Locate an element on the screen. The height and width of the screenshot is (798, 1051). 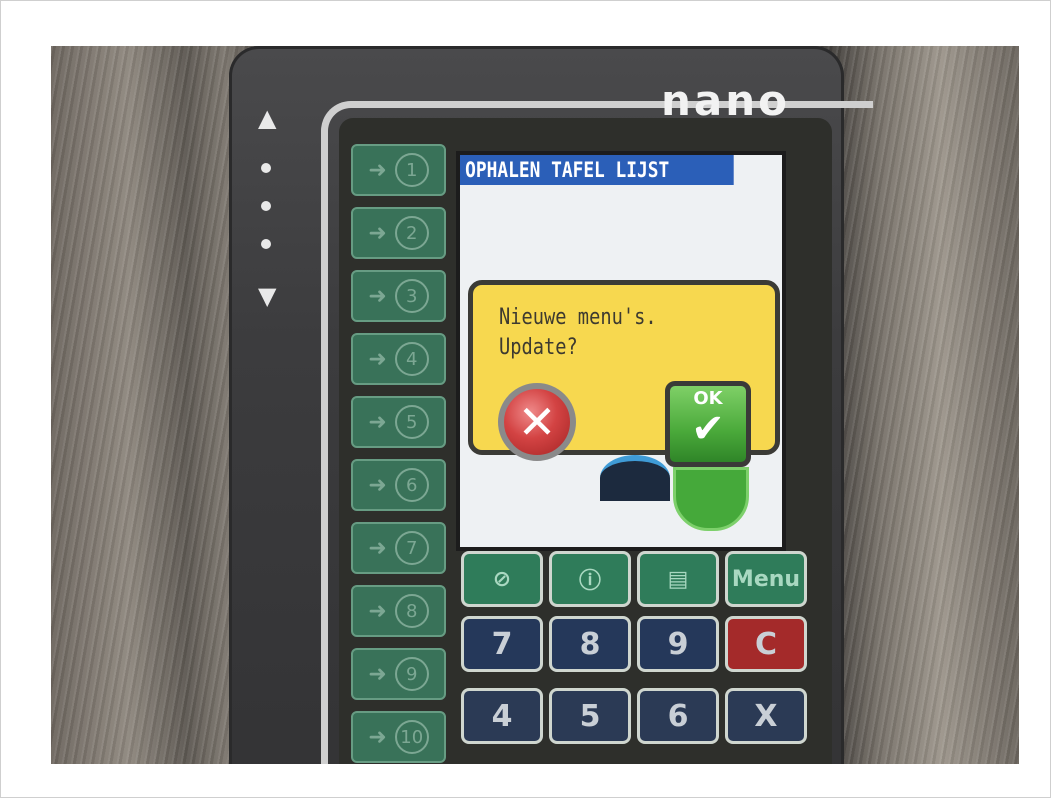
table-key-2: ➜ 2 is located at coordinates (398, 233).